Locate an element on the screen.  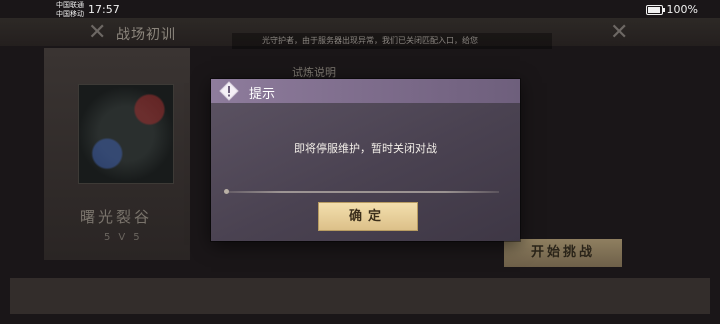
dialog-message: 即将停服维护，暂时关闭对战 is located at coordinates (365, 148).